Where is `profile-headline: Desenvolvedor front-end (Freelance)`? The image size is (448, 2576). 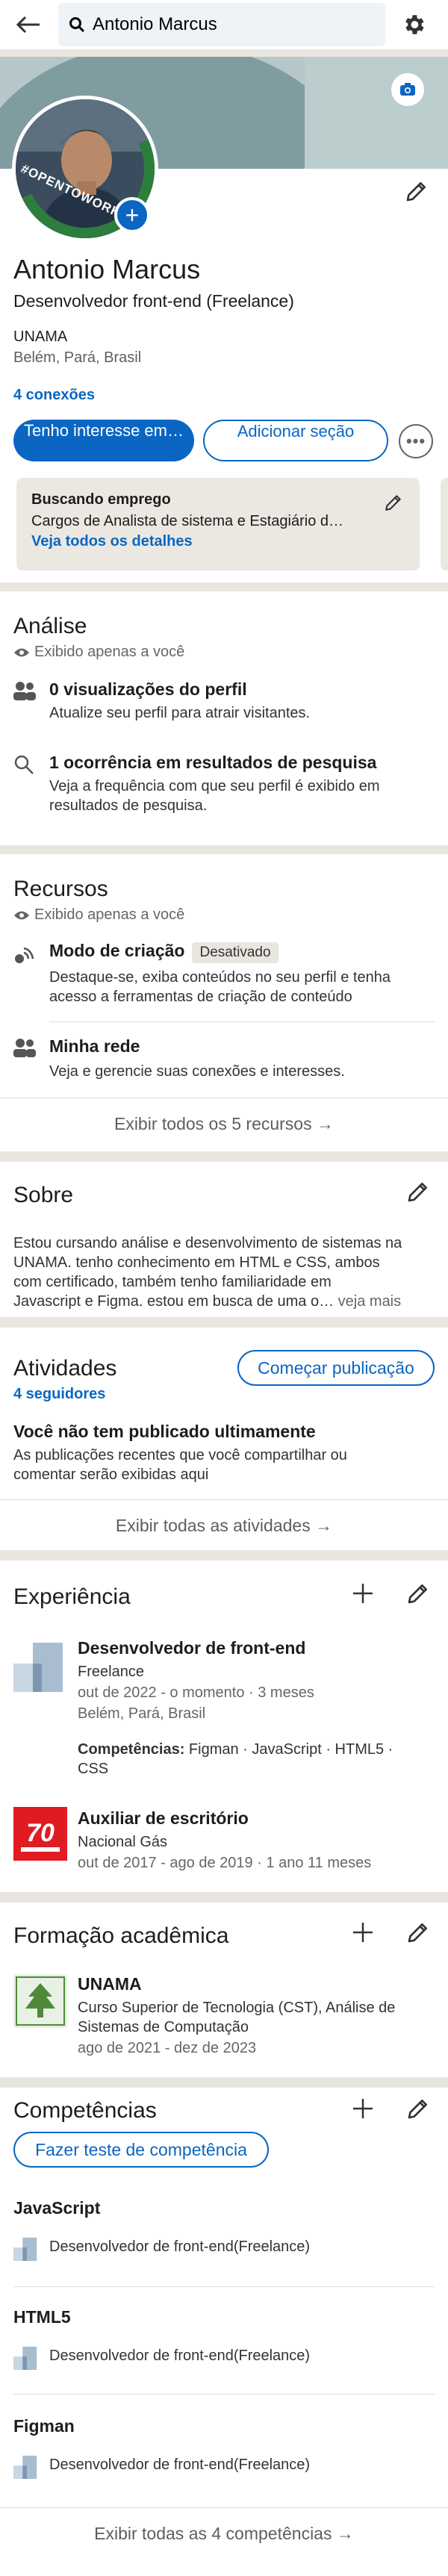
profile-headline: Desenvolvedor front-end (Freelance) is located at coordinates (153, 301).